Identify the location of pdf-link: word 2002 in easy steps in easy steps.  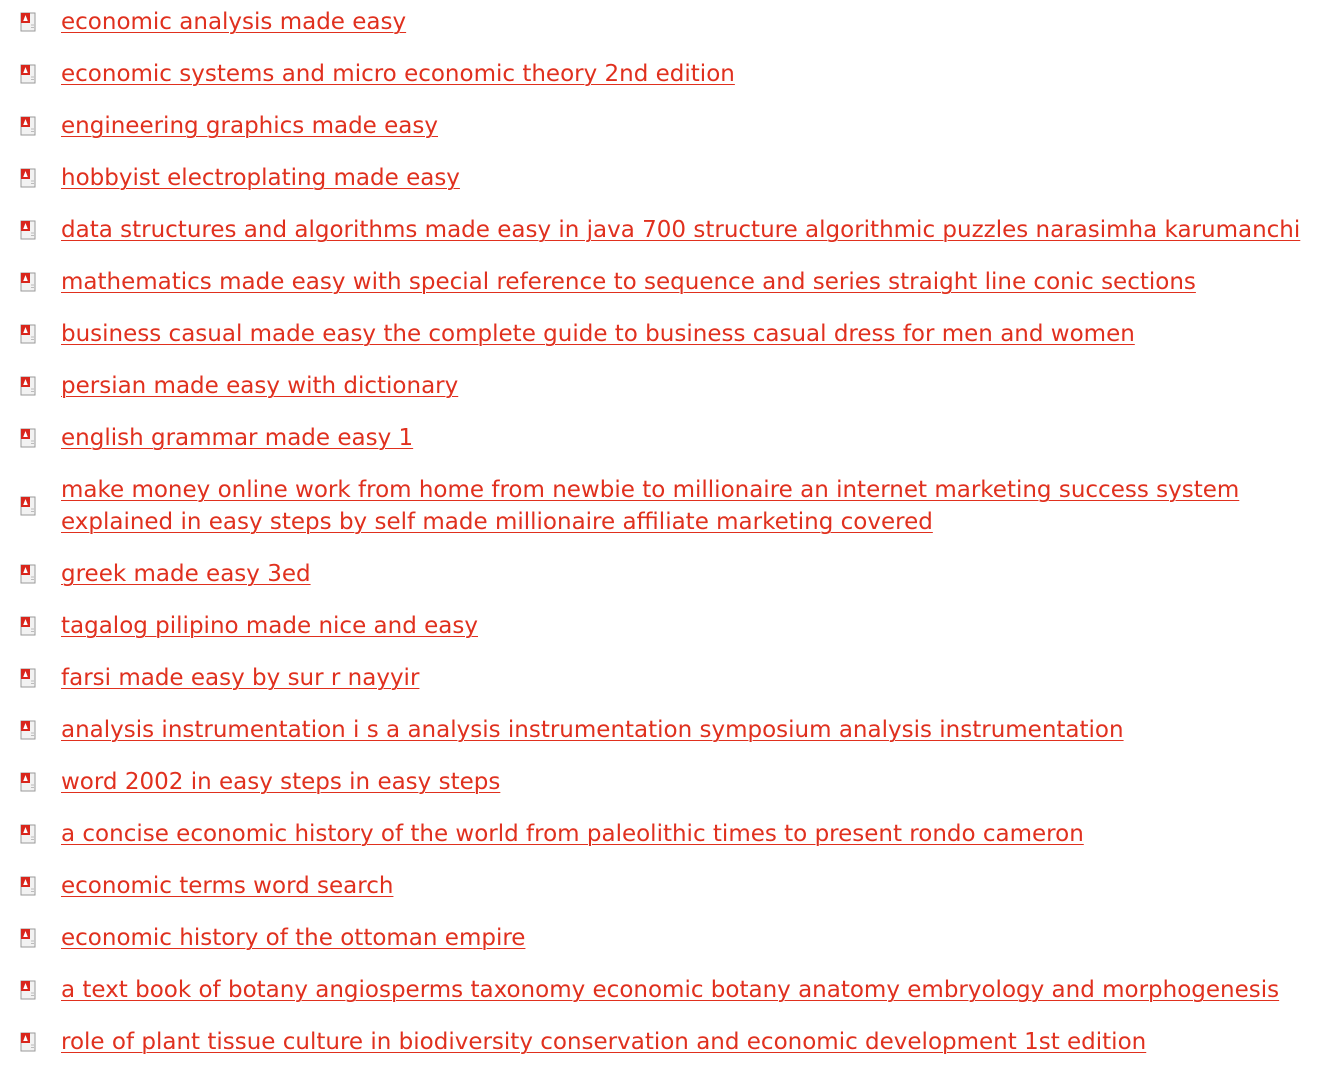
(280, 782).